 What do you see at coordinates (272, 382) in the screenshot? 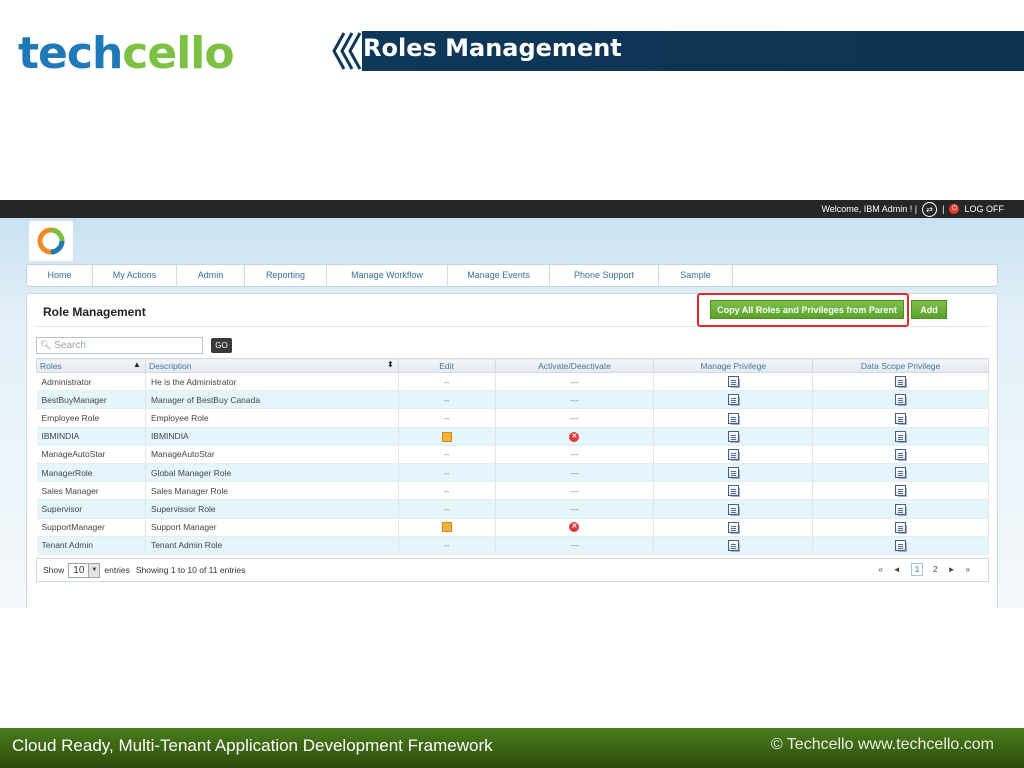
I see `role-description: He is the Administrator` at bounding box center [272, 382].